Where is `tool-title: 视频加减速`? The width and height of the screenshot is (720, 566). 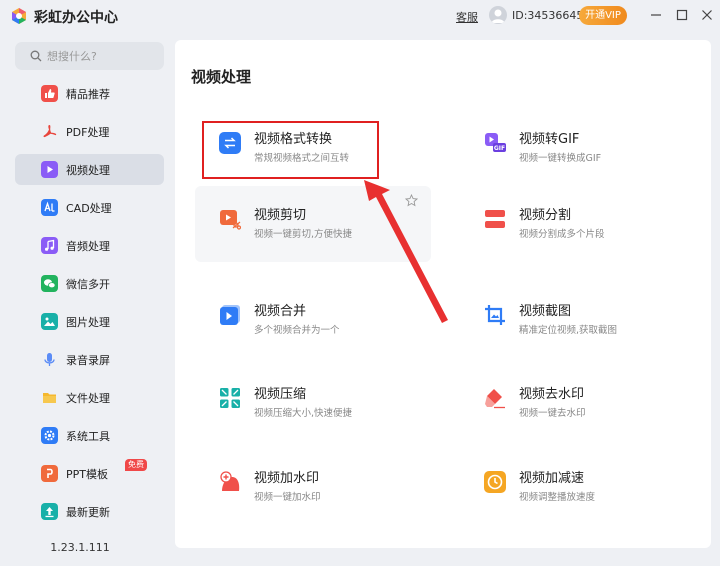 tool-title: 视频加减速 is located at coordinates (552, 478).